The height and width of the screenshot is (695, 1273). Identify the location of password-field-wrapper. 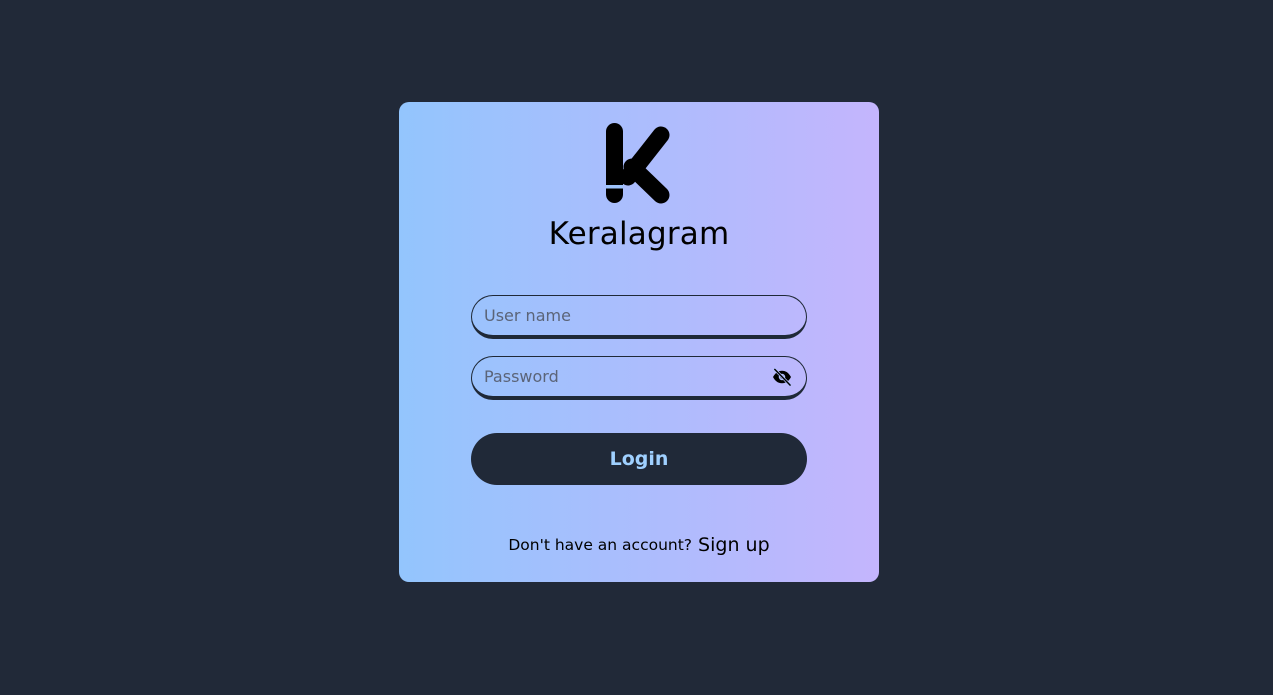
(639, 378).